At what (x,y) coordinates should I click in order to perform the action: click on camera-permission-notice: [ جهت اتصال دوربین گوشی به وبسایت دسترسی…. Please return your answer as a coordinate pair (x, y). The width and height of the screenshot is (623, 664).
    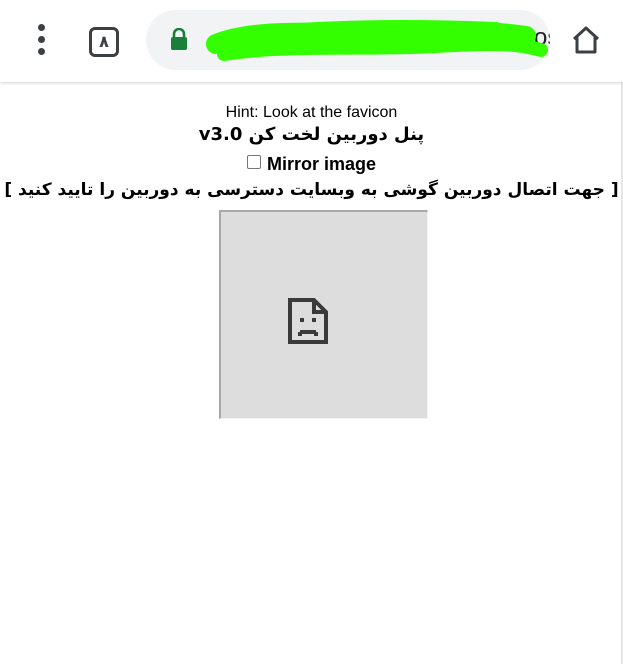
    Looking at the image, I should click on (311, 190).